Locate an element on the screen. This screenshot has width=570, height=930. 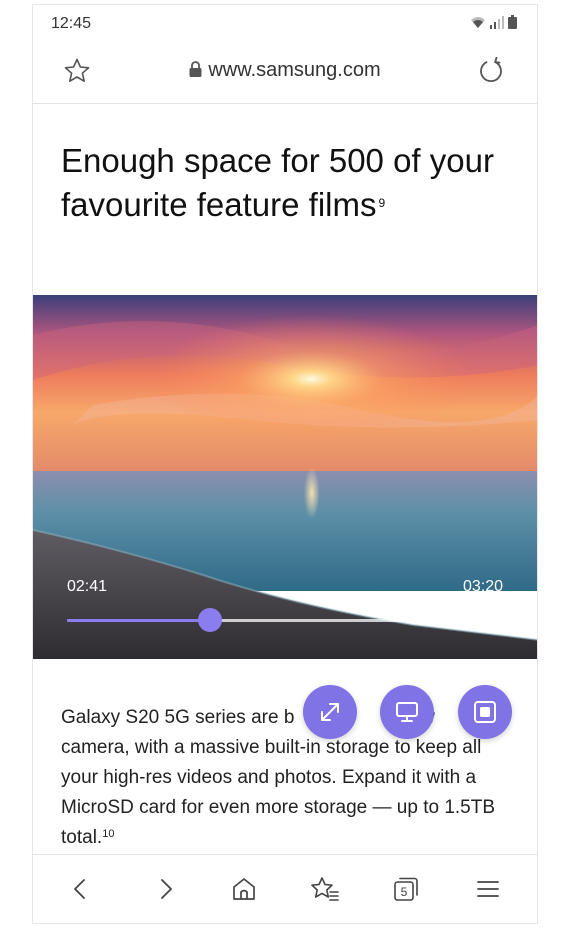
description-footnote: 10 is located at coordinates (108, 834).